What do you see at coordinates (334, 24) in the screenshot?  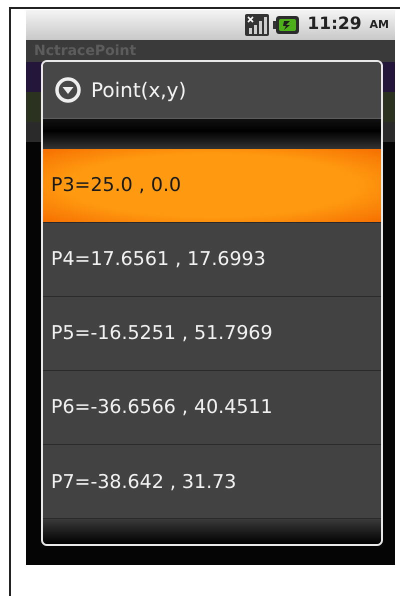 I see `clock-time: 11:29` at bounding box center [334, 24].